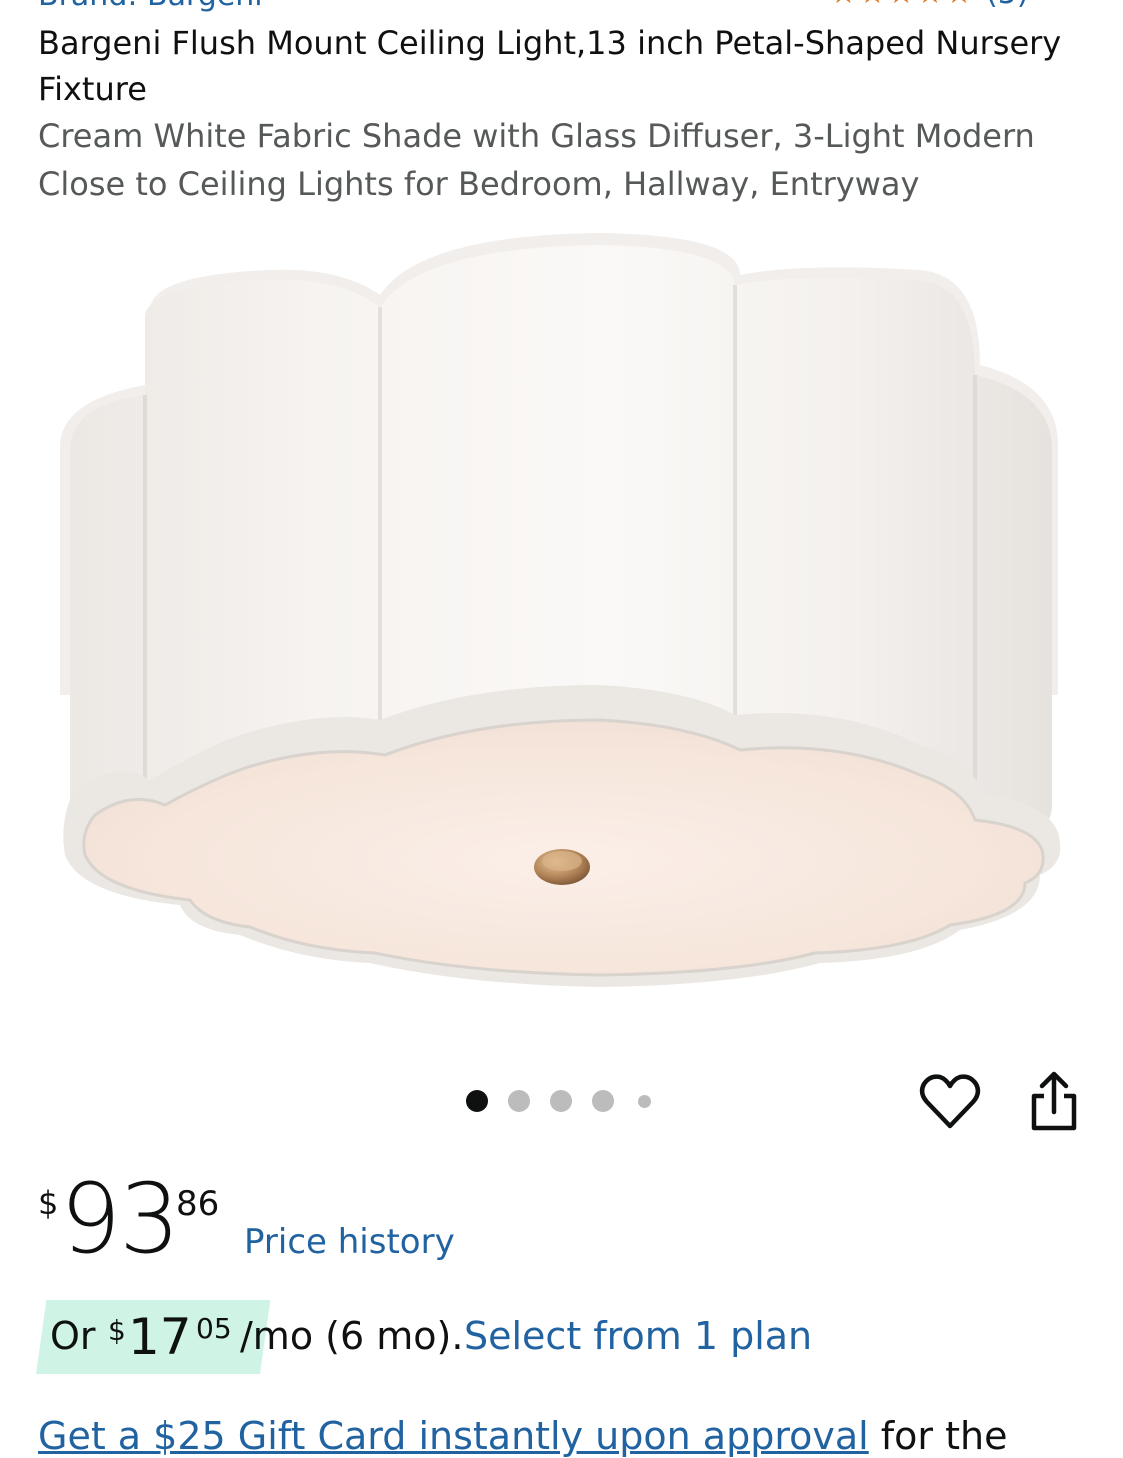 The height and width of the screenshot is (1458, 1123). What do you see at coordinates (198, 1204) in the screenshot?
I see `price-fraction: 86` at bounding box center [198, 1204].